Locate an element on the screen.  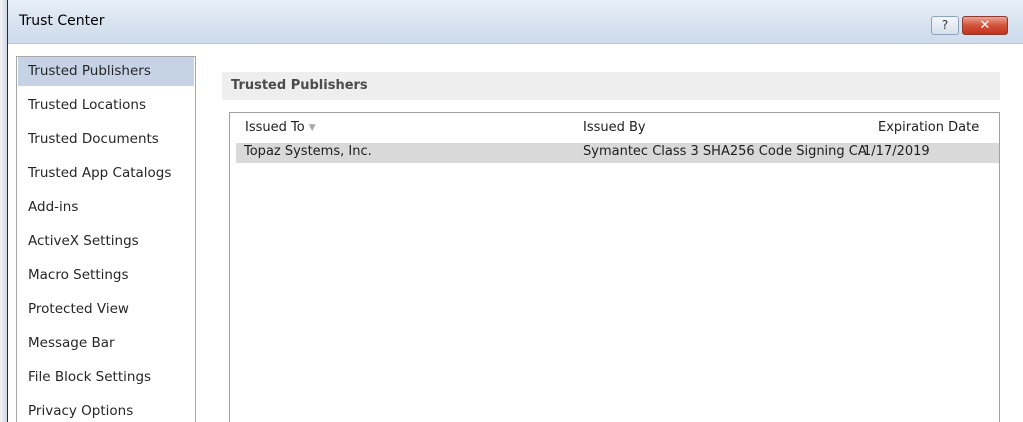
column-header-issued-to: Issued To ▼ is located at coordinates (280, 129).